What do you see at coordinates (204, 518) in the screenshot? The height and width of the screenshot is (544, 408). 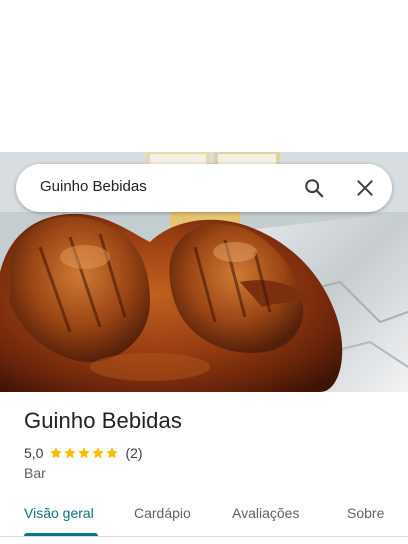 I see `tab-bar: Visão geral Cardápio Avaliações Sobre` at bounding box center [204, 518].